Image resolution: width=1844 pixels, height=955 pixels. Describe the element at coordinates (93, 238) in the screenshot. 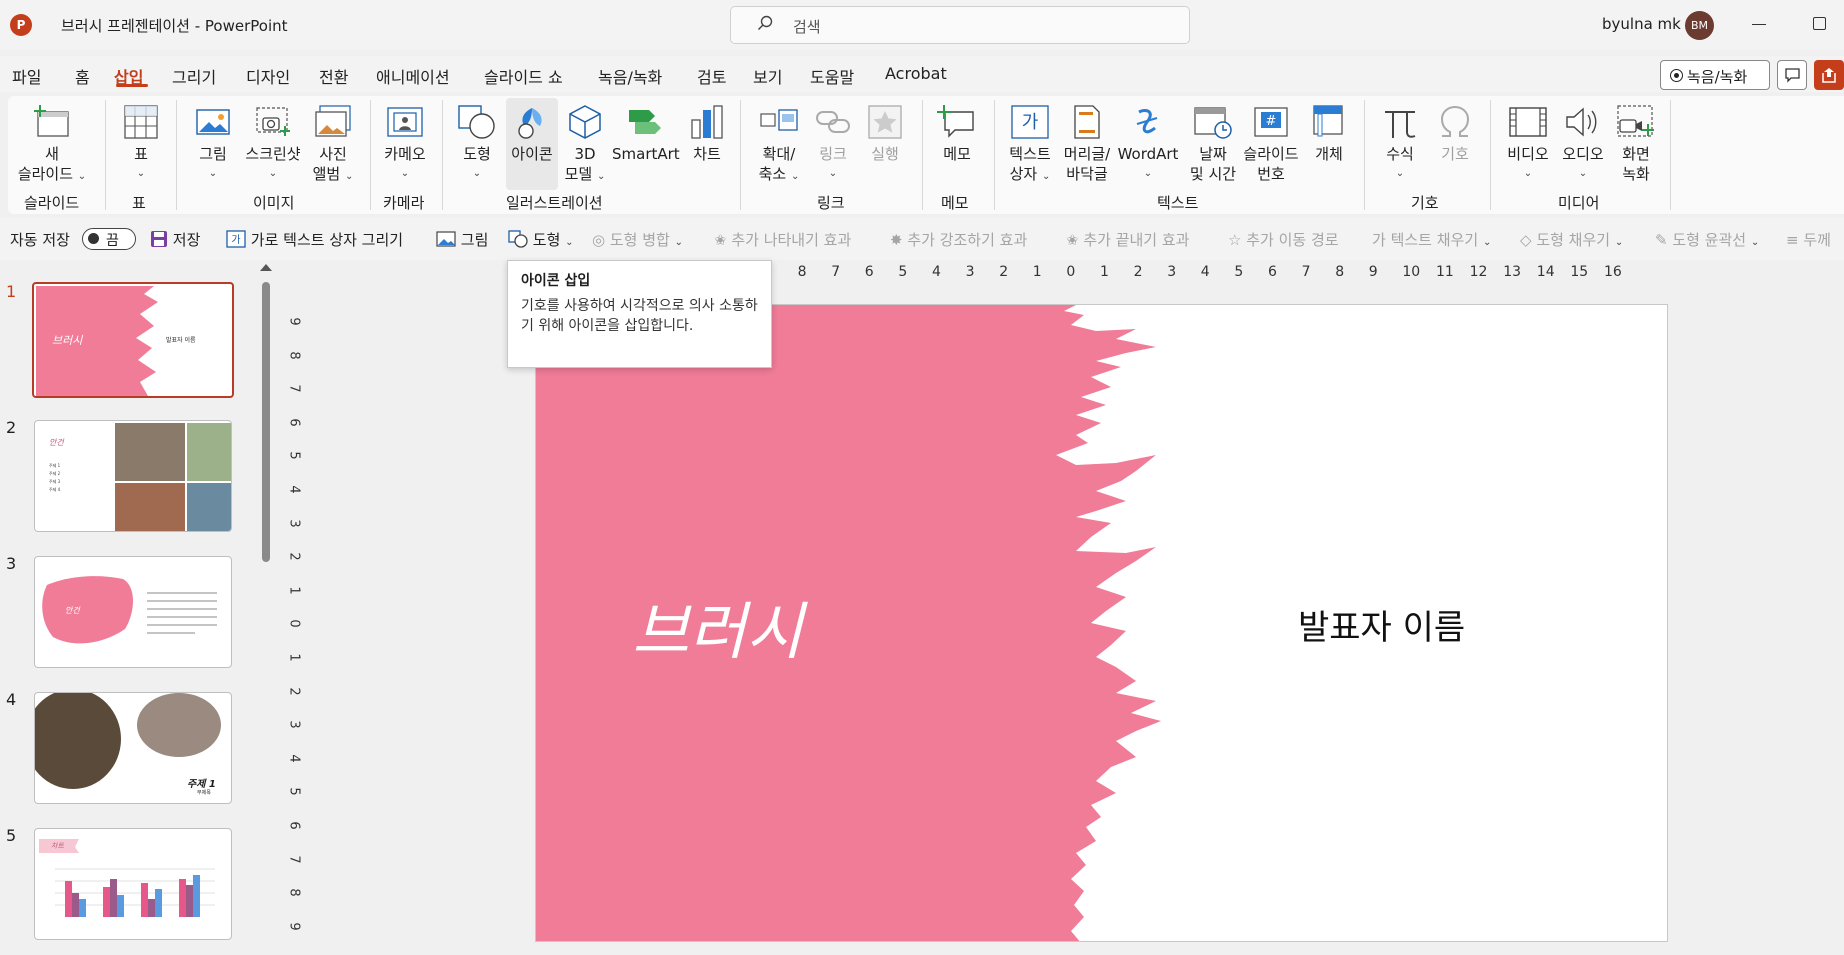

I see `toggle-knob` at that location.